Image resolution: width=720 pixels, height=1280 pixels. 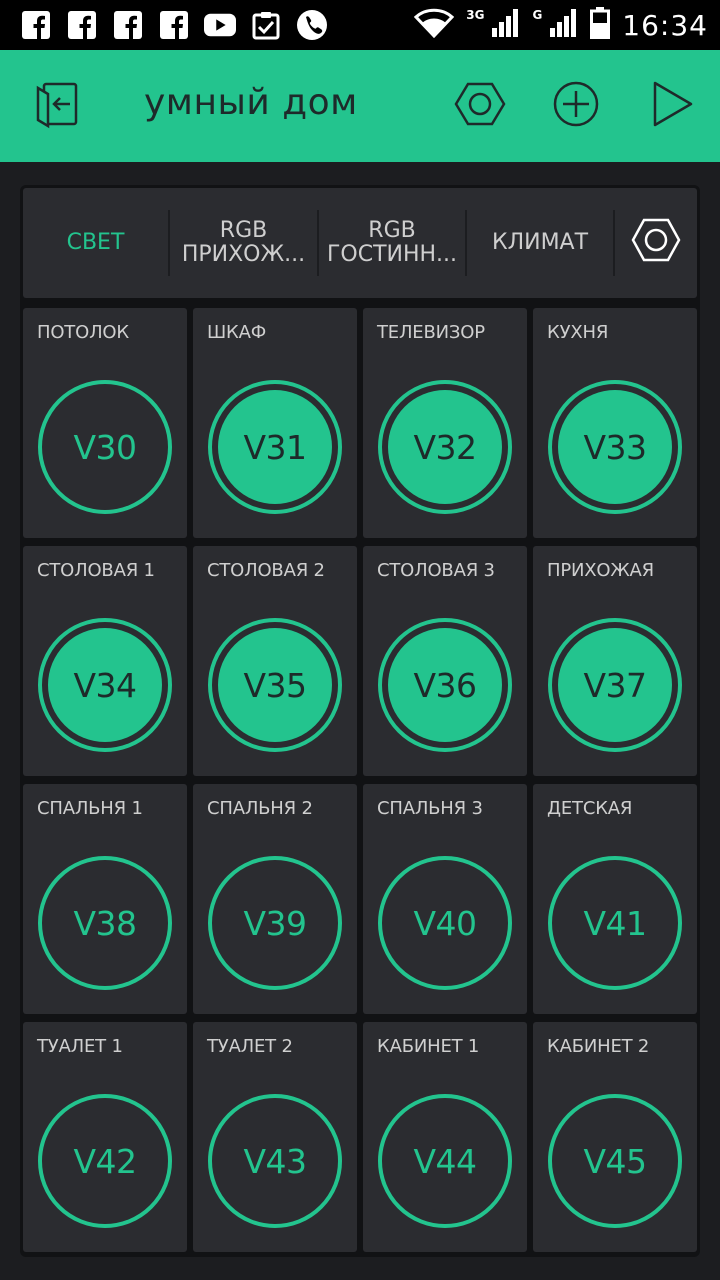 I want to click on play-icon, so click(x=672, y=106).